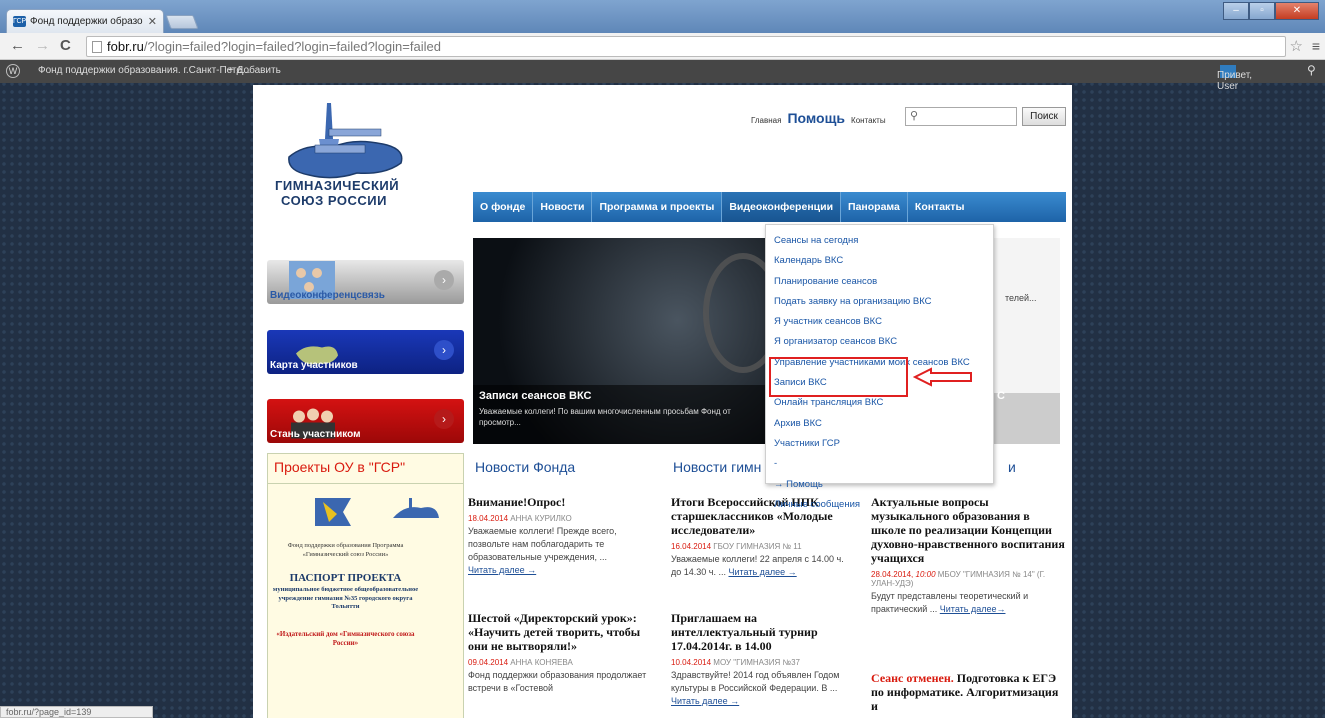  What do you see at coordinates (782, 207) in the screenshot?
I see `nav-item-videoconferences: Видеоконференции` at bounding box center [782, 207].